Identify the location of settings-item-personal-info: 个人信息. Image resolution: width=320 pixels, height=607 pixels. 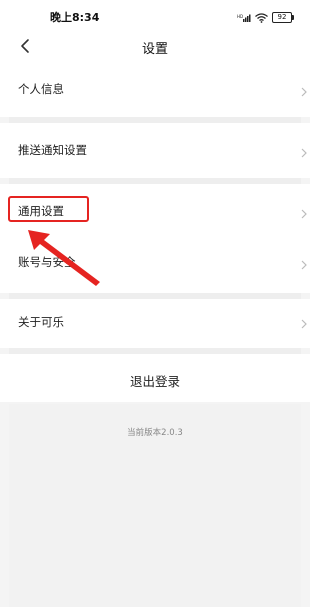
(155, 89).